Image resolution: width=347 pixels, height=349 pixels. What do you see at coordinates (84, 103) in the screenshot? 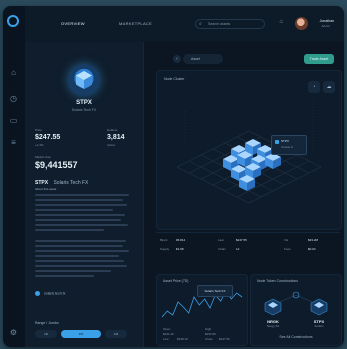
I see `asset-symbol: STPX` at bounding box center [84, 103].